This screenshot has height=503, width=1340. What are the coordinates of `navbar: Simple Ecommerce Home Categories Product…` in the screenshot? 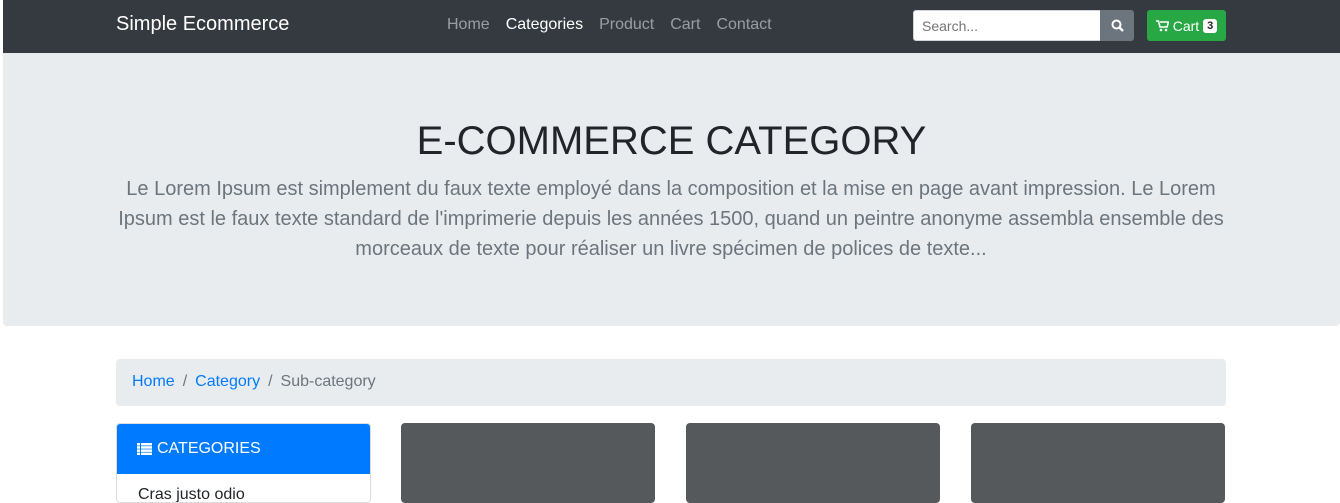 It's located at (671, 26).